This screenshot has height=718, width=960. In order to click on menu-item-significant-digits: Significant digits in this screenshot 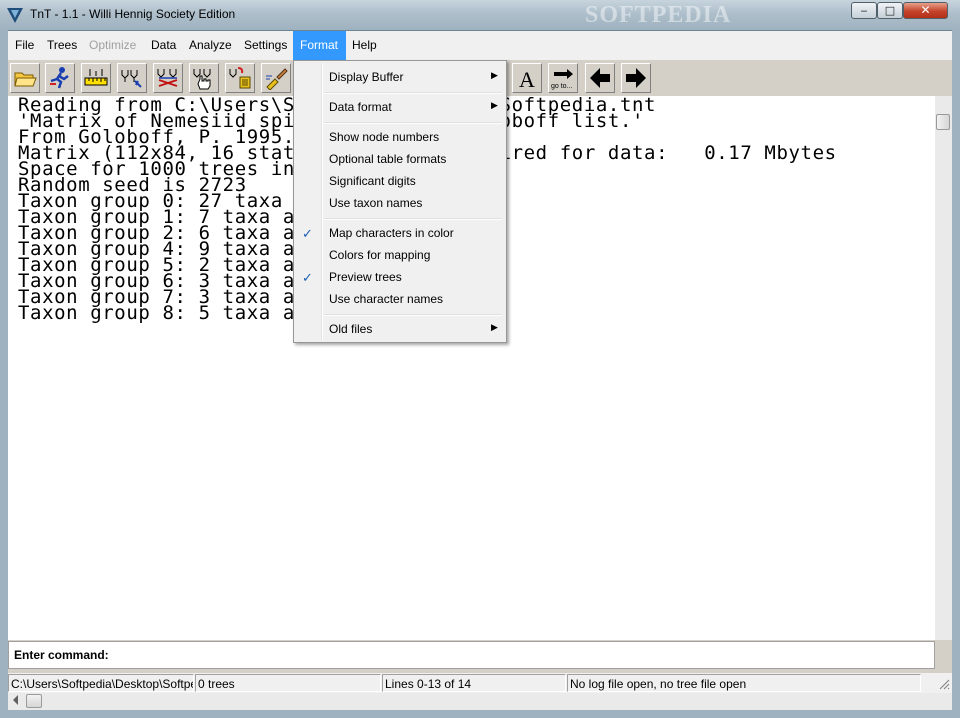, I will do `click(400, 181)`.